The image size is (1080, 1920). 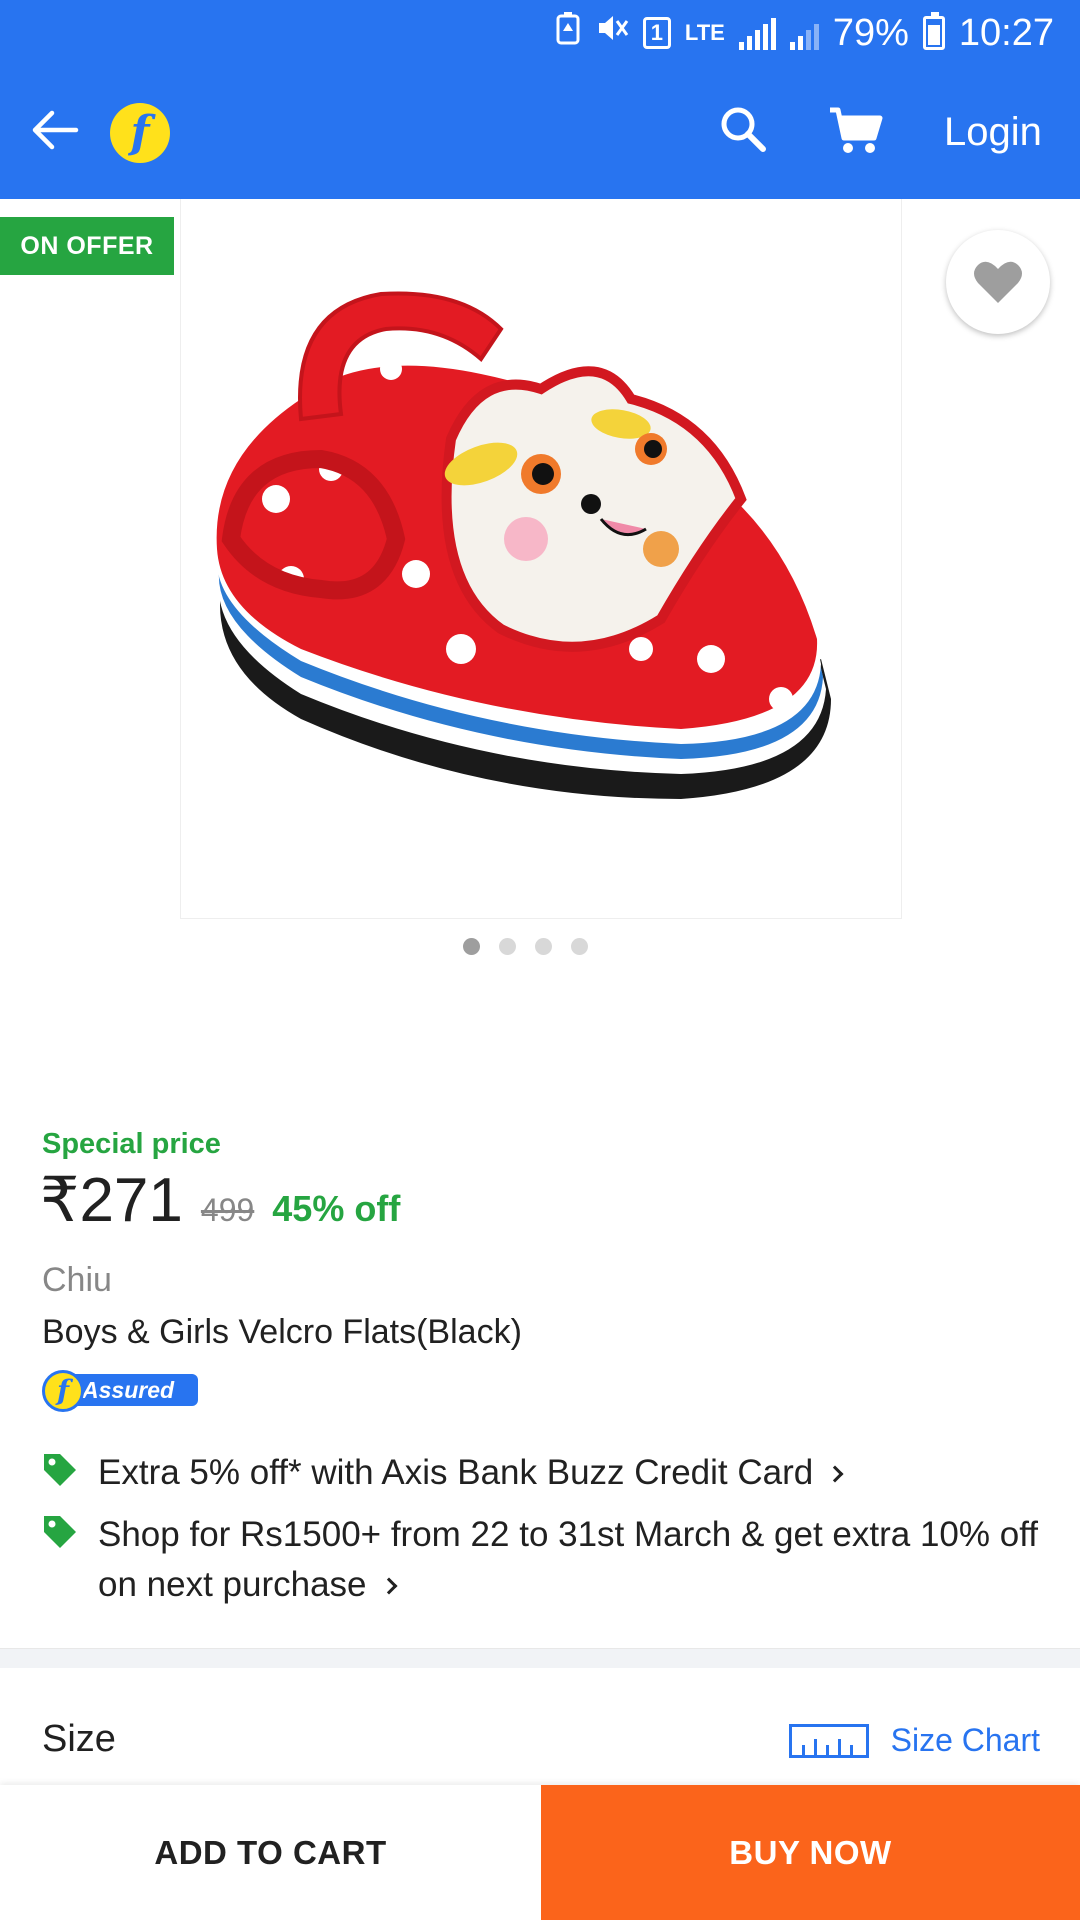 I want to click on cart-button, so click(x=856, y=130).